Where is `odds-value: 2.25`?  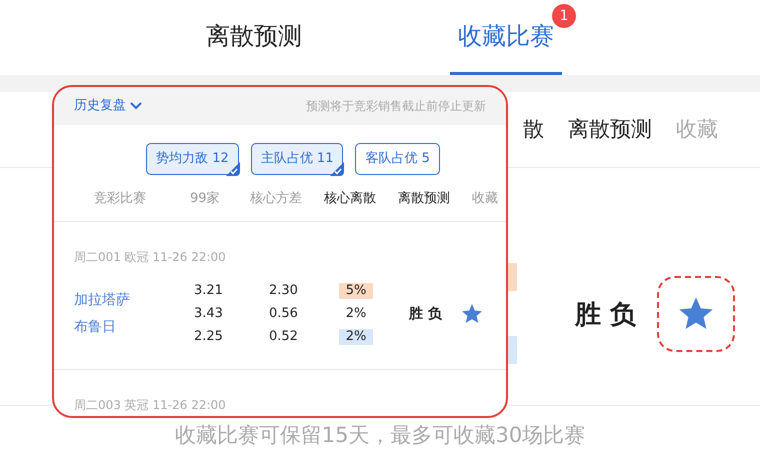
odds-value: 2.25 is located at coordinates (209, 337).